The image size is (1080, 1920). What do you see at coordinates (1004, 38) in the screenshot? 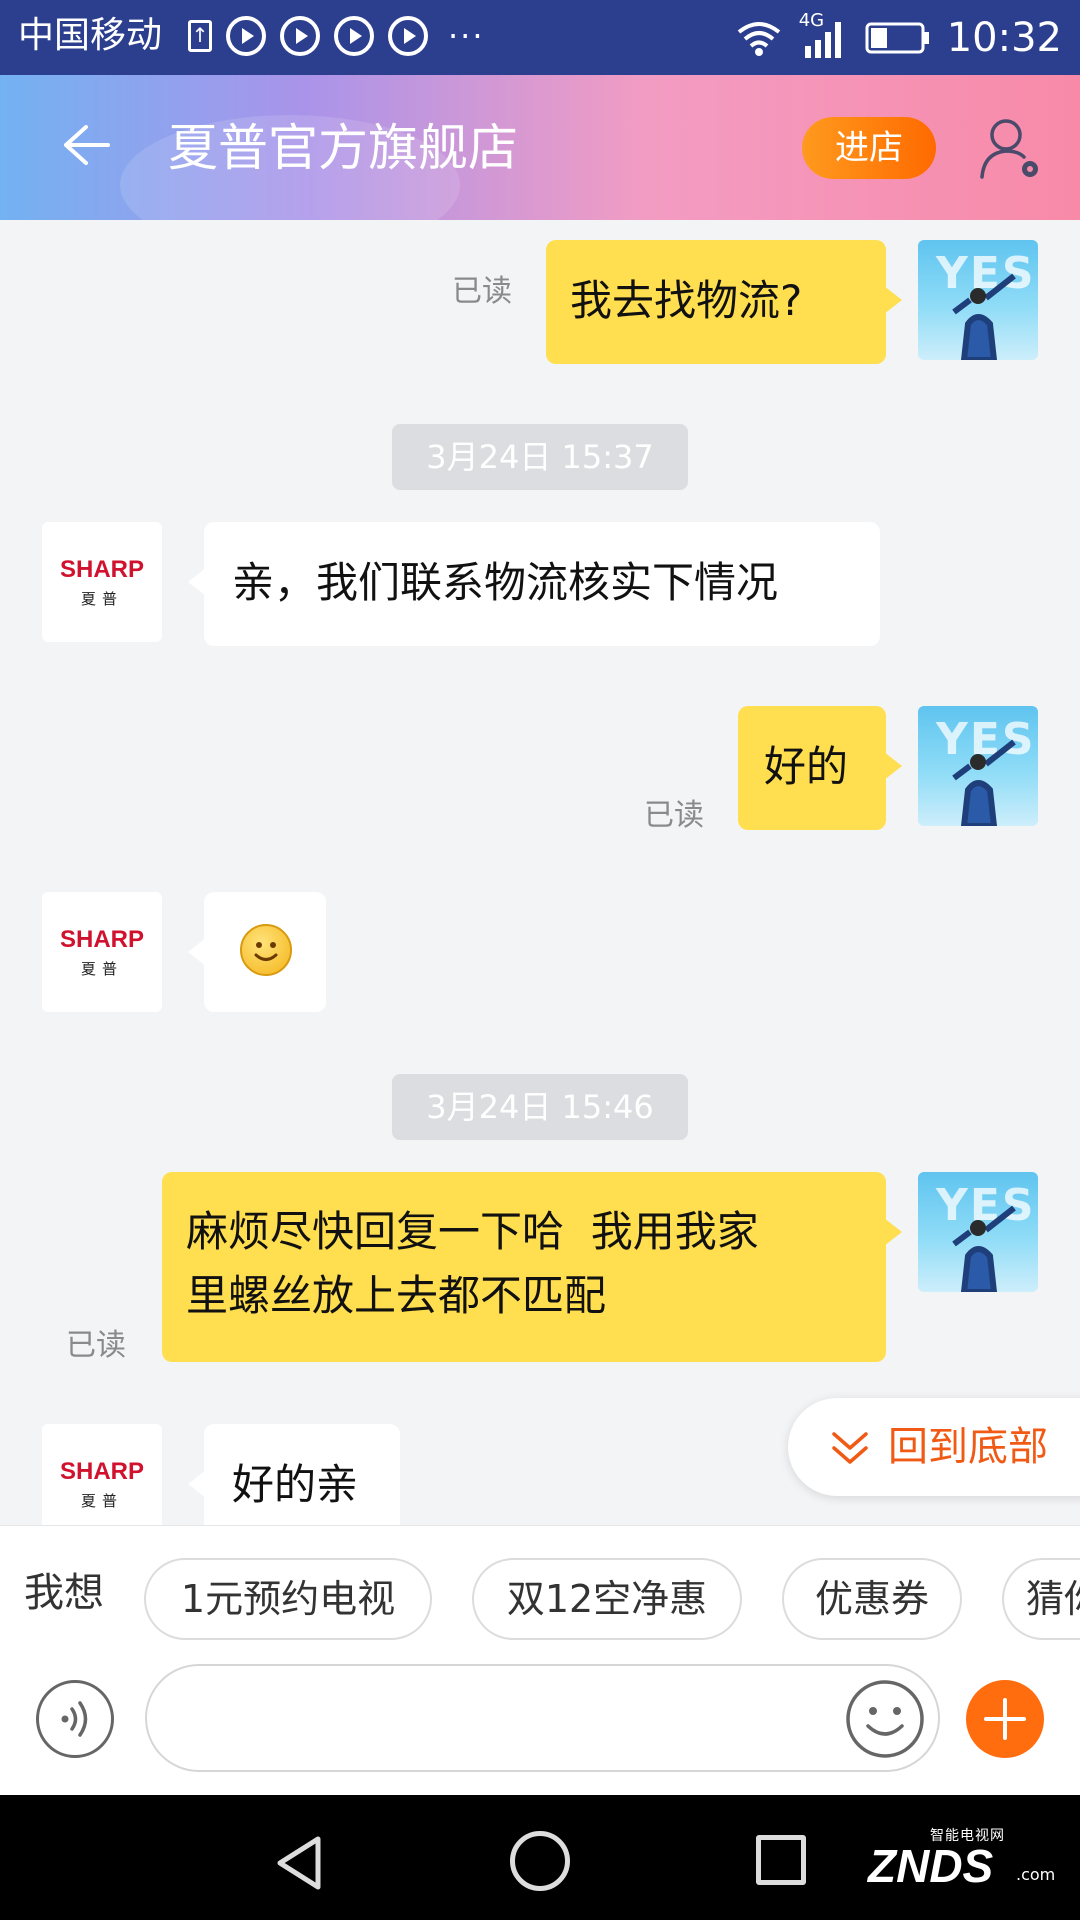
I see `clock: 10:32` at bounding box center [1004, 38].